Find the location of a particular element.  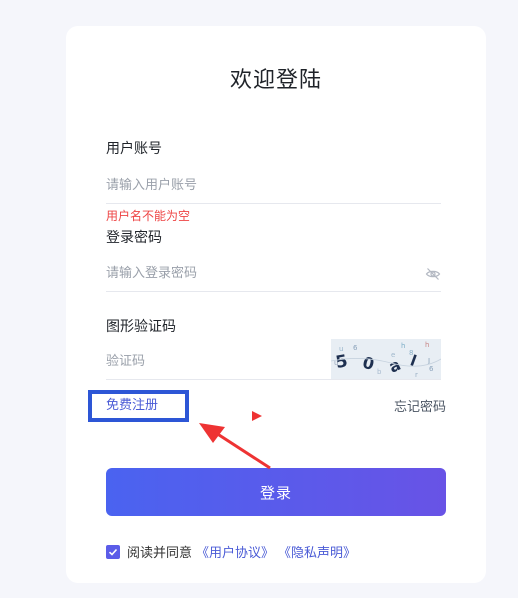

privacy-link: 《隐私声明》 is located at coordinates (317, 551).